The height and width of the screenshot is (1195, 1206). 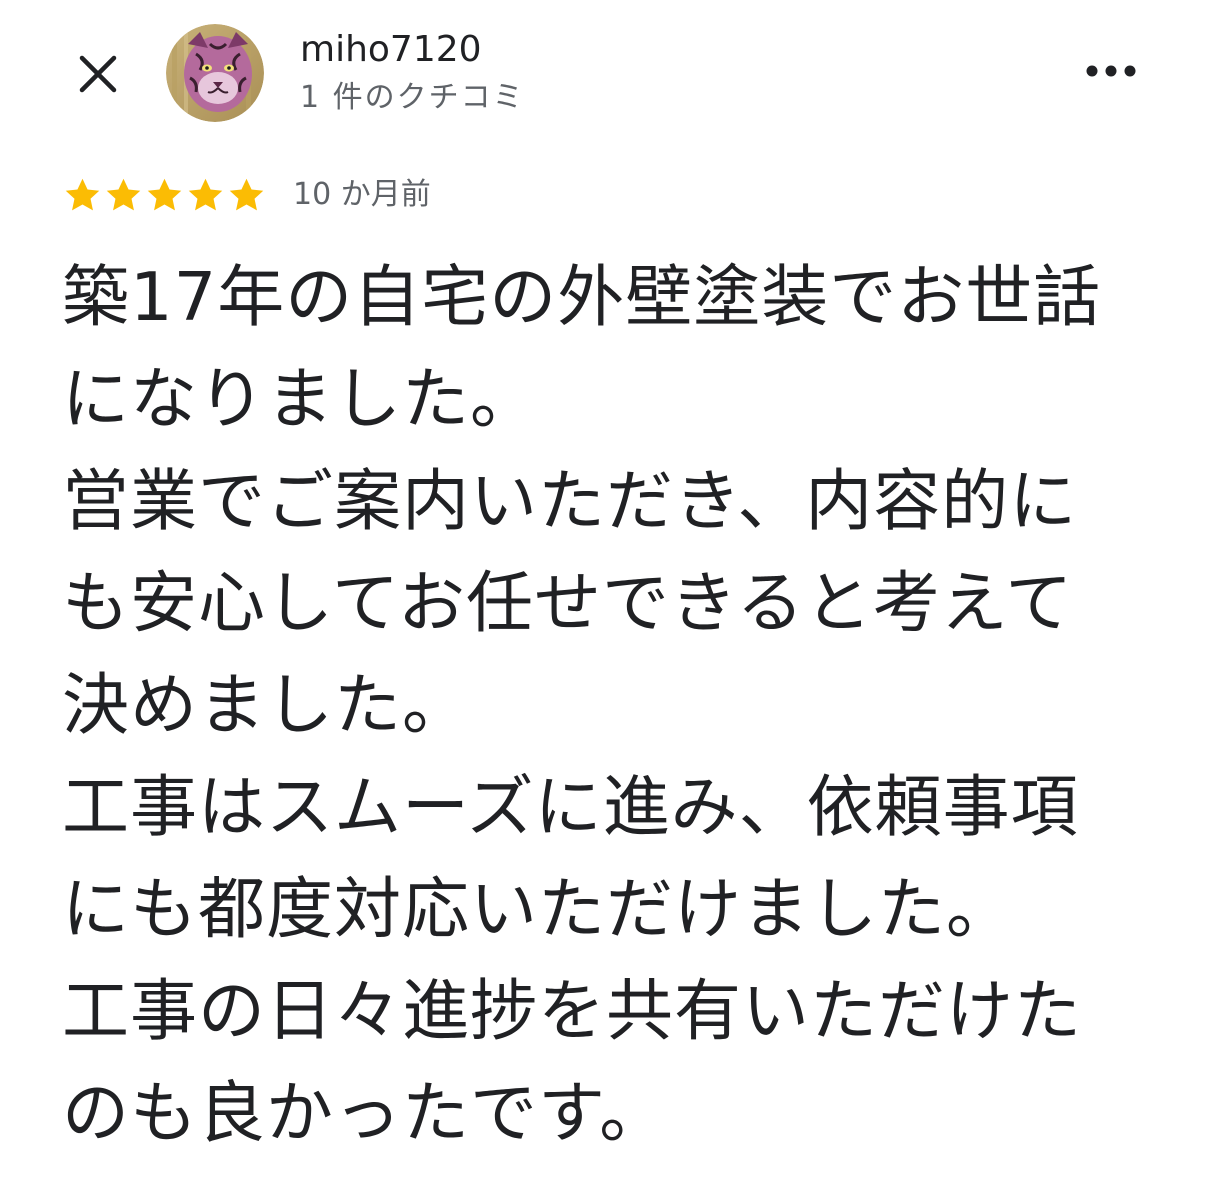 I want to click on review-text-line: 決めました。, so click(x=266, y=705).